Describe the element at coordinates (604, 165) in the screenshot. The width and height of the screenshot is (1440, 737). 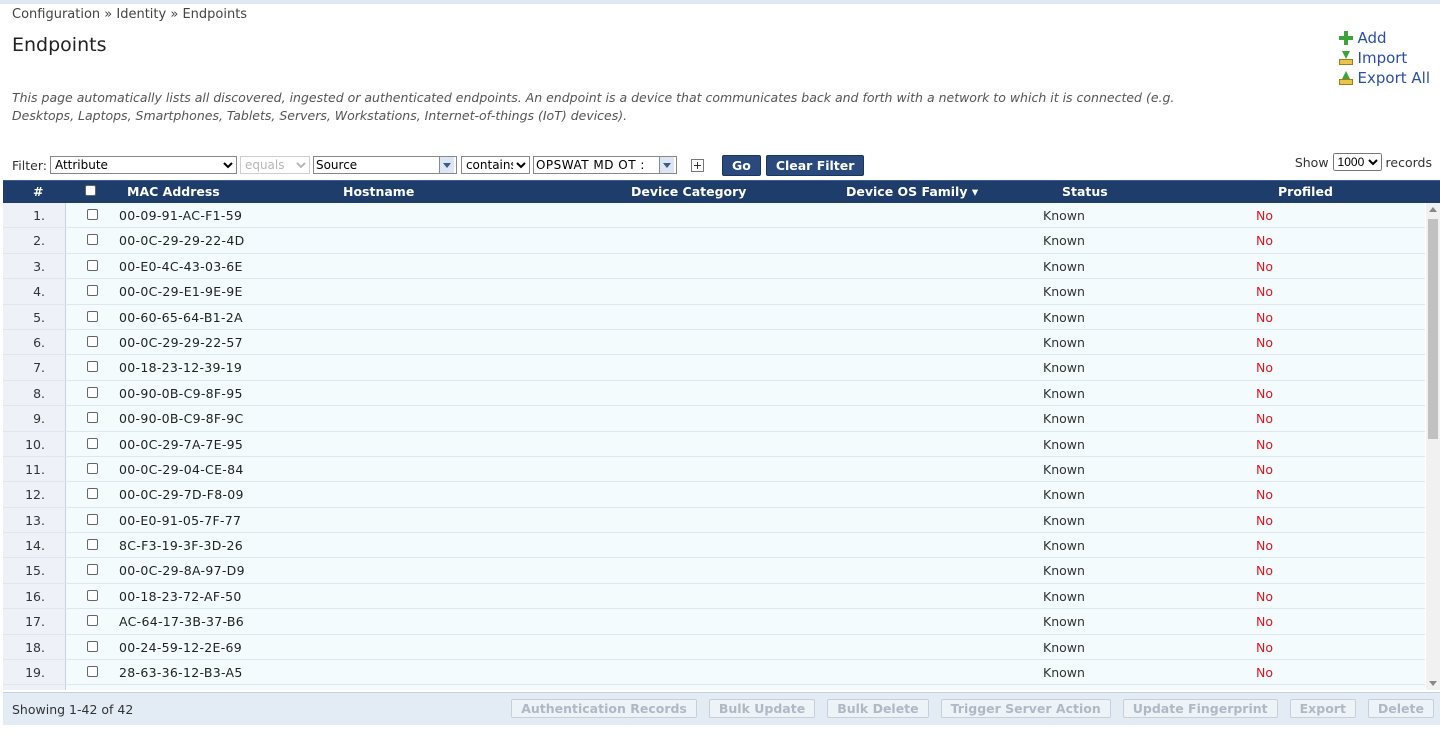
I see `filter-value-combobox: OPSWAT MD OT :` at that location.